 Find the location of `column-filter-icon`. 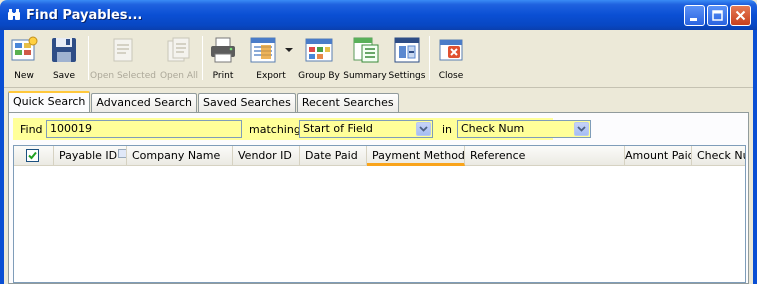

column-filter-icon is located at coordinates (122, 153).